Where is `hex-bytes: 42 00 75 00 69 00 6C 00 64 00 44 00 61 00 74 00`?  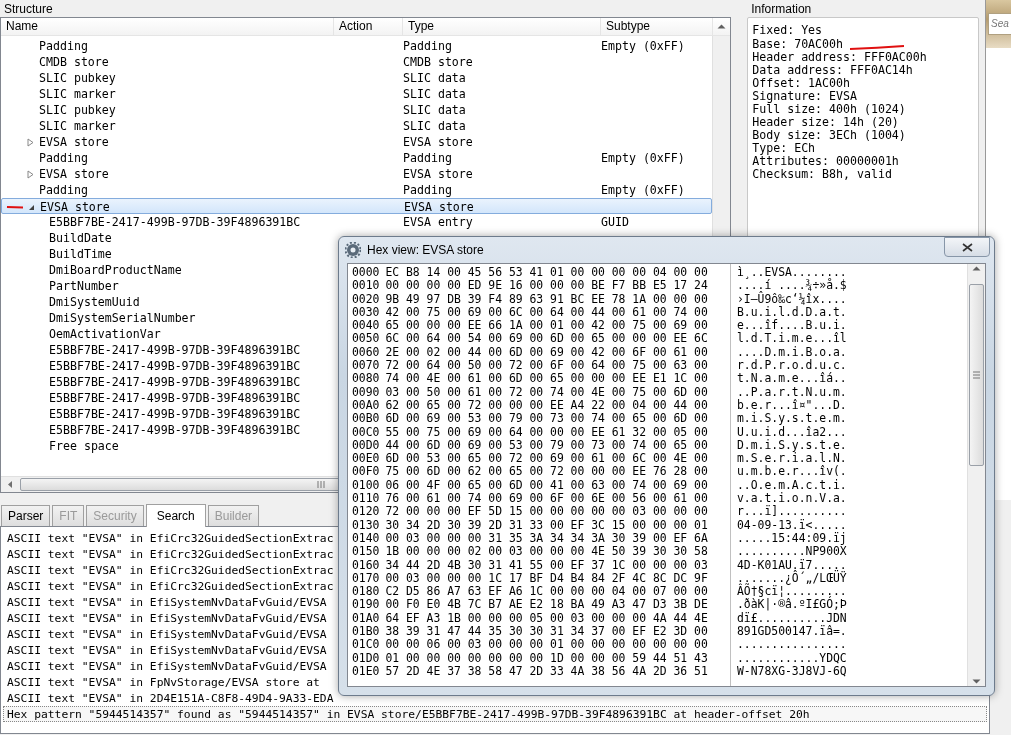 hex-bytes: 42 00 75 00 69 00 6C 00 64 00 44 00 61 00 74 00 is located at coordinates (546, 312).